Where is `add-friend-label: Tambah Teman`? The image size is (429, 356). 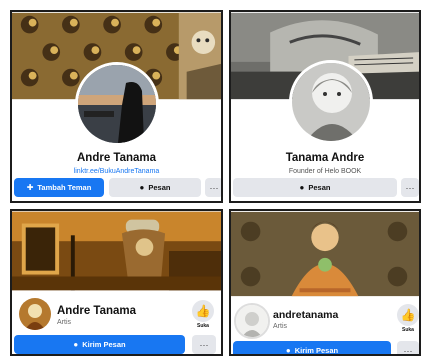
add-friend-label: Tambah Teman is located at coordinates (64, 187).